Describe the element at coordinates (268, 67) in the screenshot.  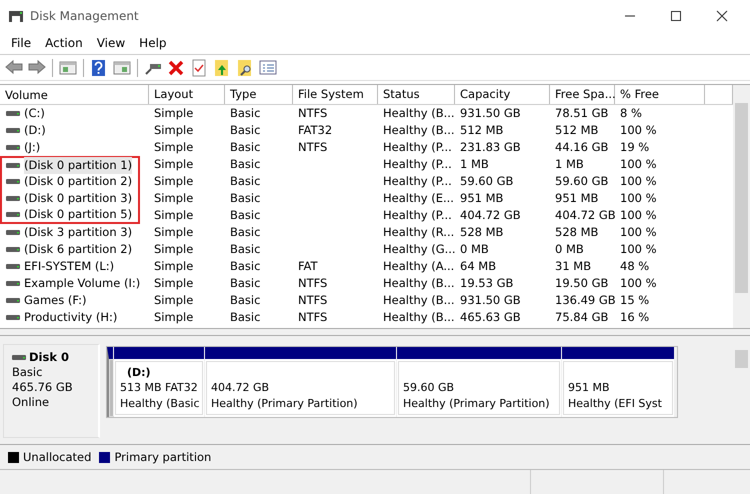
I see `list-icon` at that location.